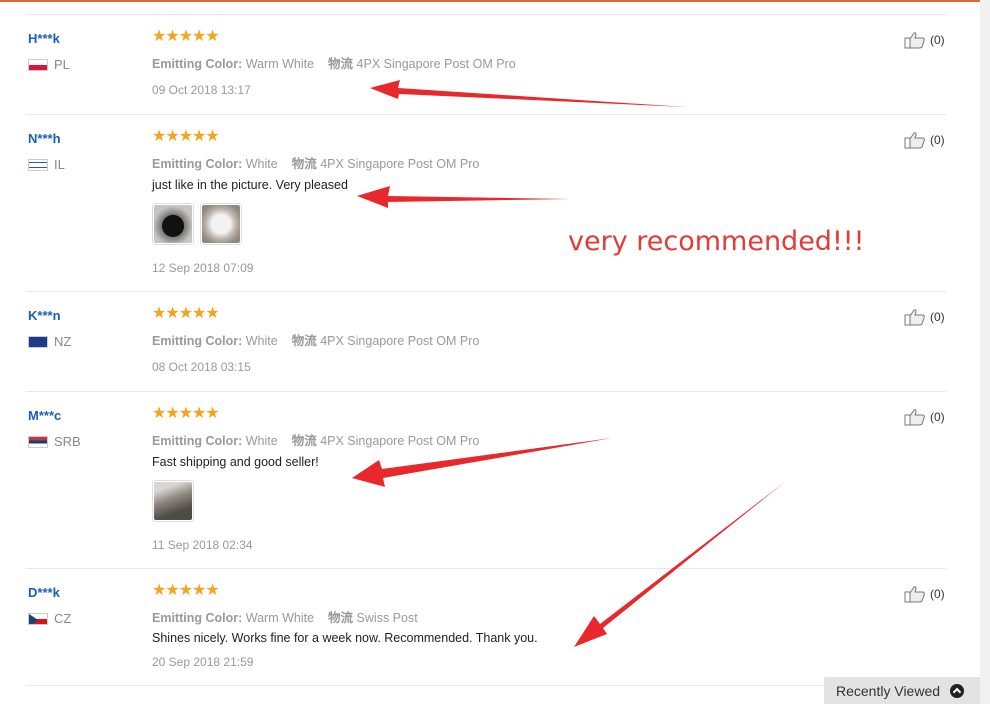 The image size is (990, 704). I want to click on reviewer-country: CZ, so click(49, 618).